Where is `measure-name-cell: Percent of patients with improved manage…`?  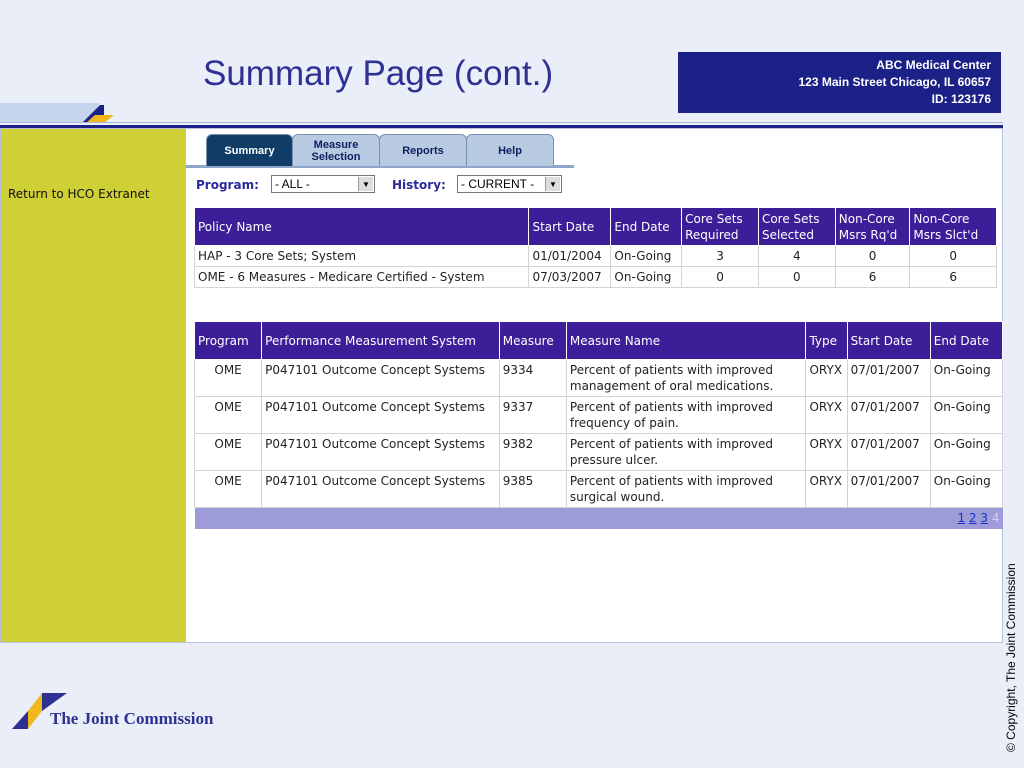
measure-name-cell: Percent of patients with improved manage… is located at coordinates (686, 378).